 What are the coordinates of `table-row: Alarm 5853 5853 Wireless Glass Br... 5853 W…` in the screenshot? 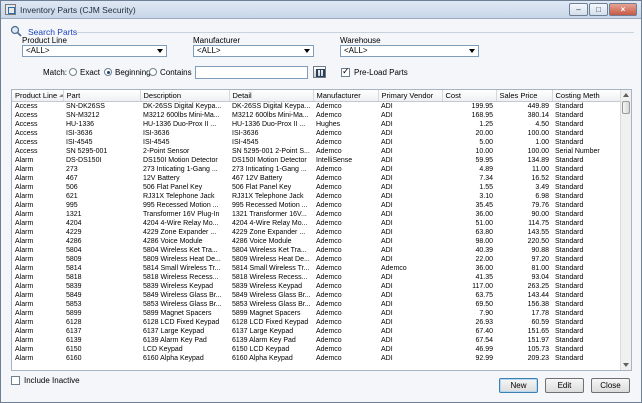 It's located at (316, 304).